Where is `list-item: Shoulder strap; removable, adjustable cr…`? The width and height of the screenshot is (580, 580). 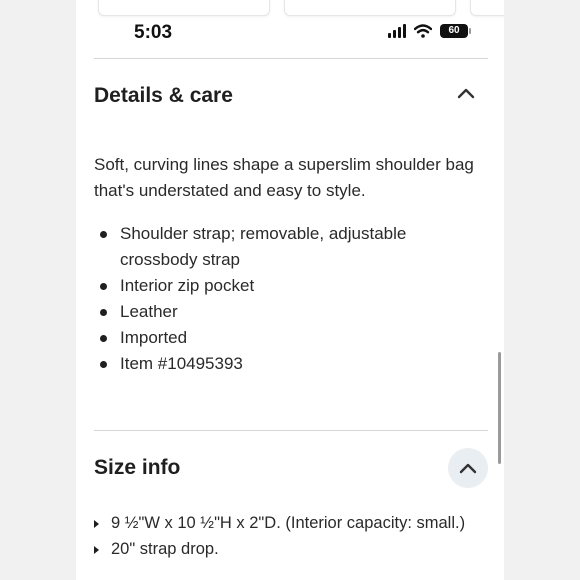 list-item: Shoulder strap; removable, adjustable cr… is located at coordinates (289, 247).